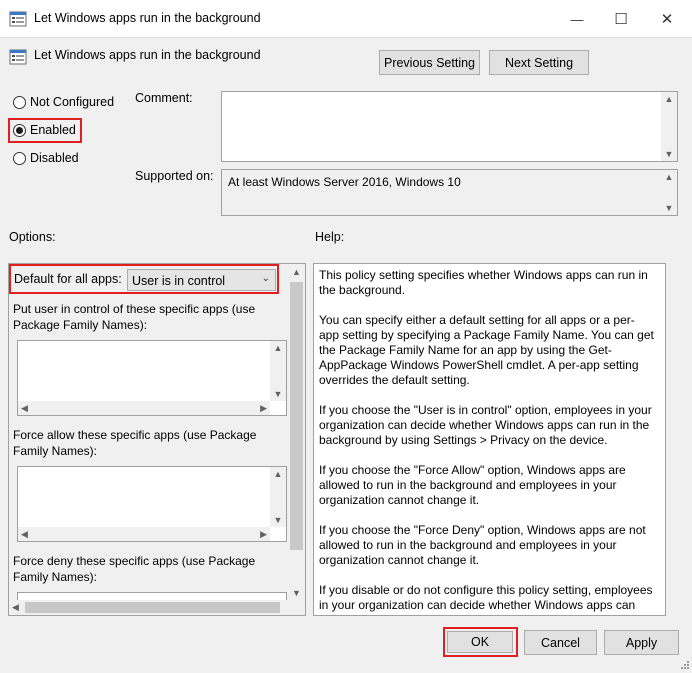  What do you see at coordinates (429, 62) in the screenshot?
I see `previous-setting-button: Previous Setting` at bounding box center [429, 62].